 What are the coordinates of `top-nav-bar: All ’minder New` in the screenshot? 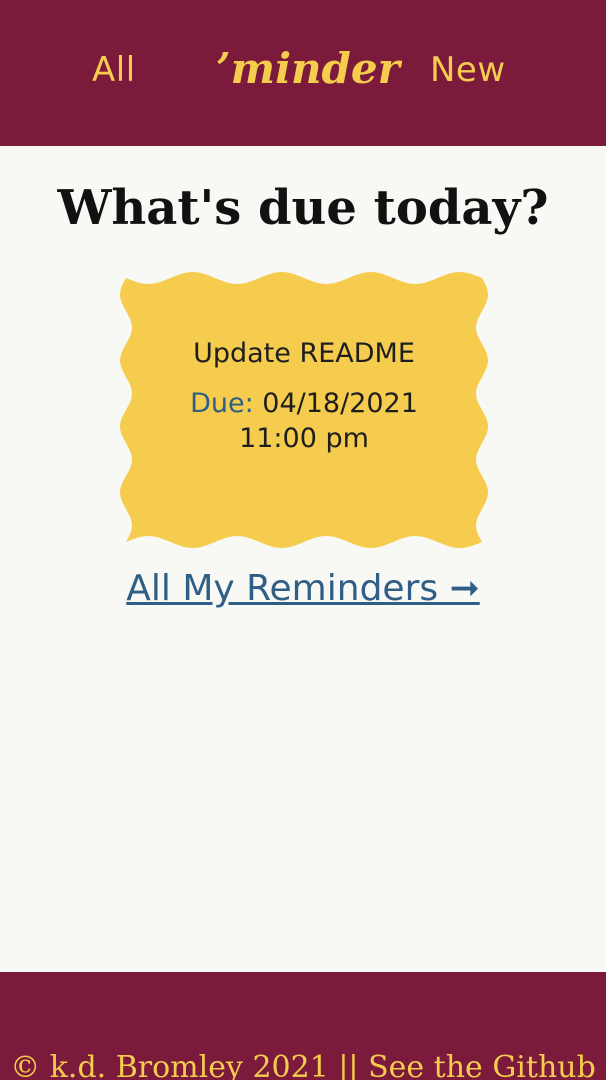 It's located at (303, 73).